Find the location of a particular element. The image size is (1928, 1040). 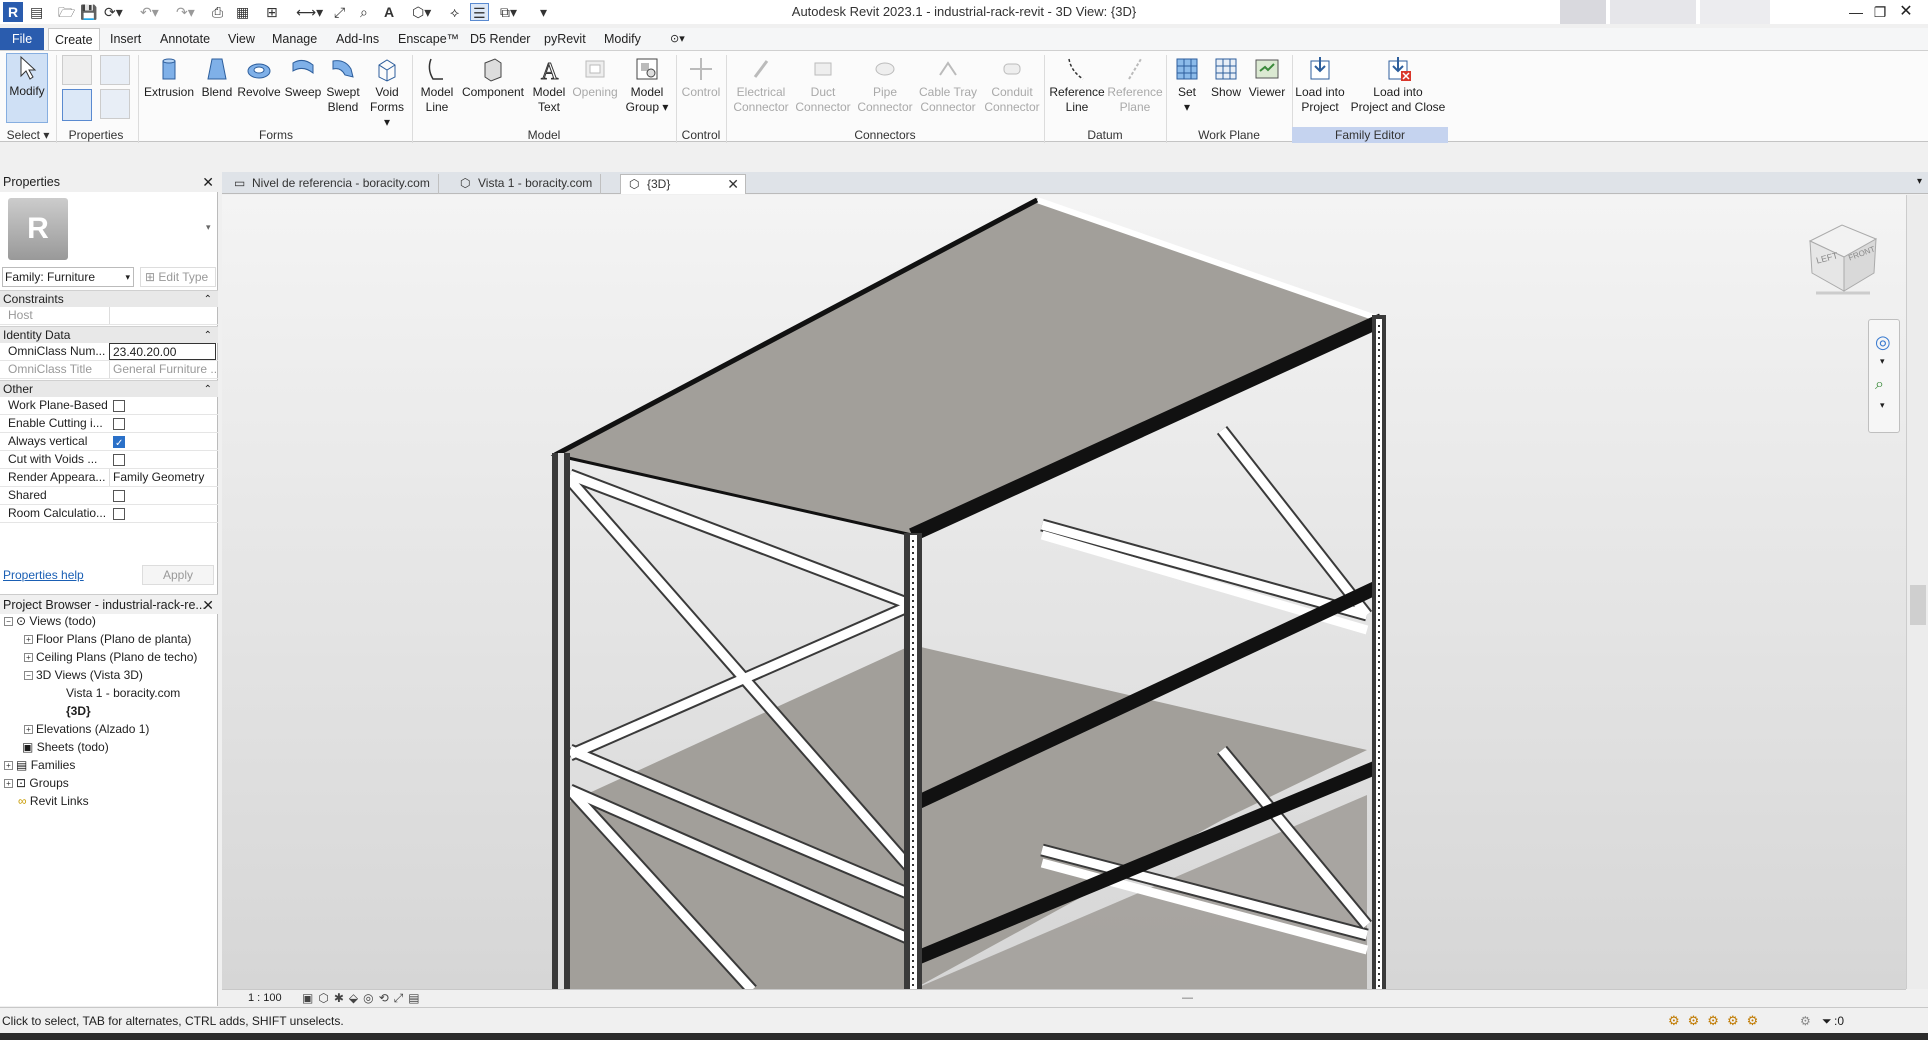

background-process-icon: ⚙ is located at coordinates (1805, 1021).